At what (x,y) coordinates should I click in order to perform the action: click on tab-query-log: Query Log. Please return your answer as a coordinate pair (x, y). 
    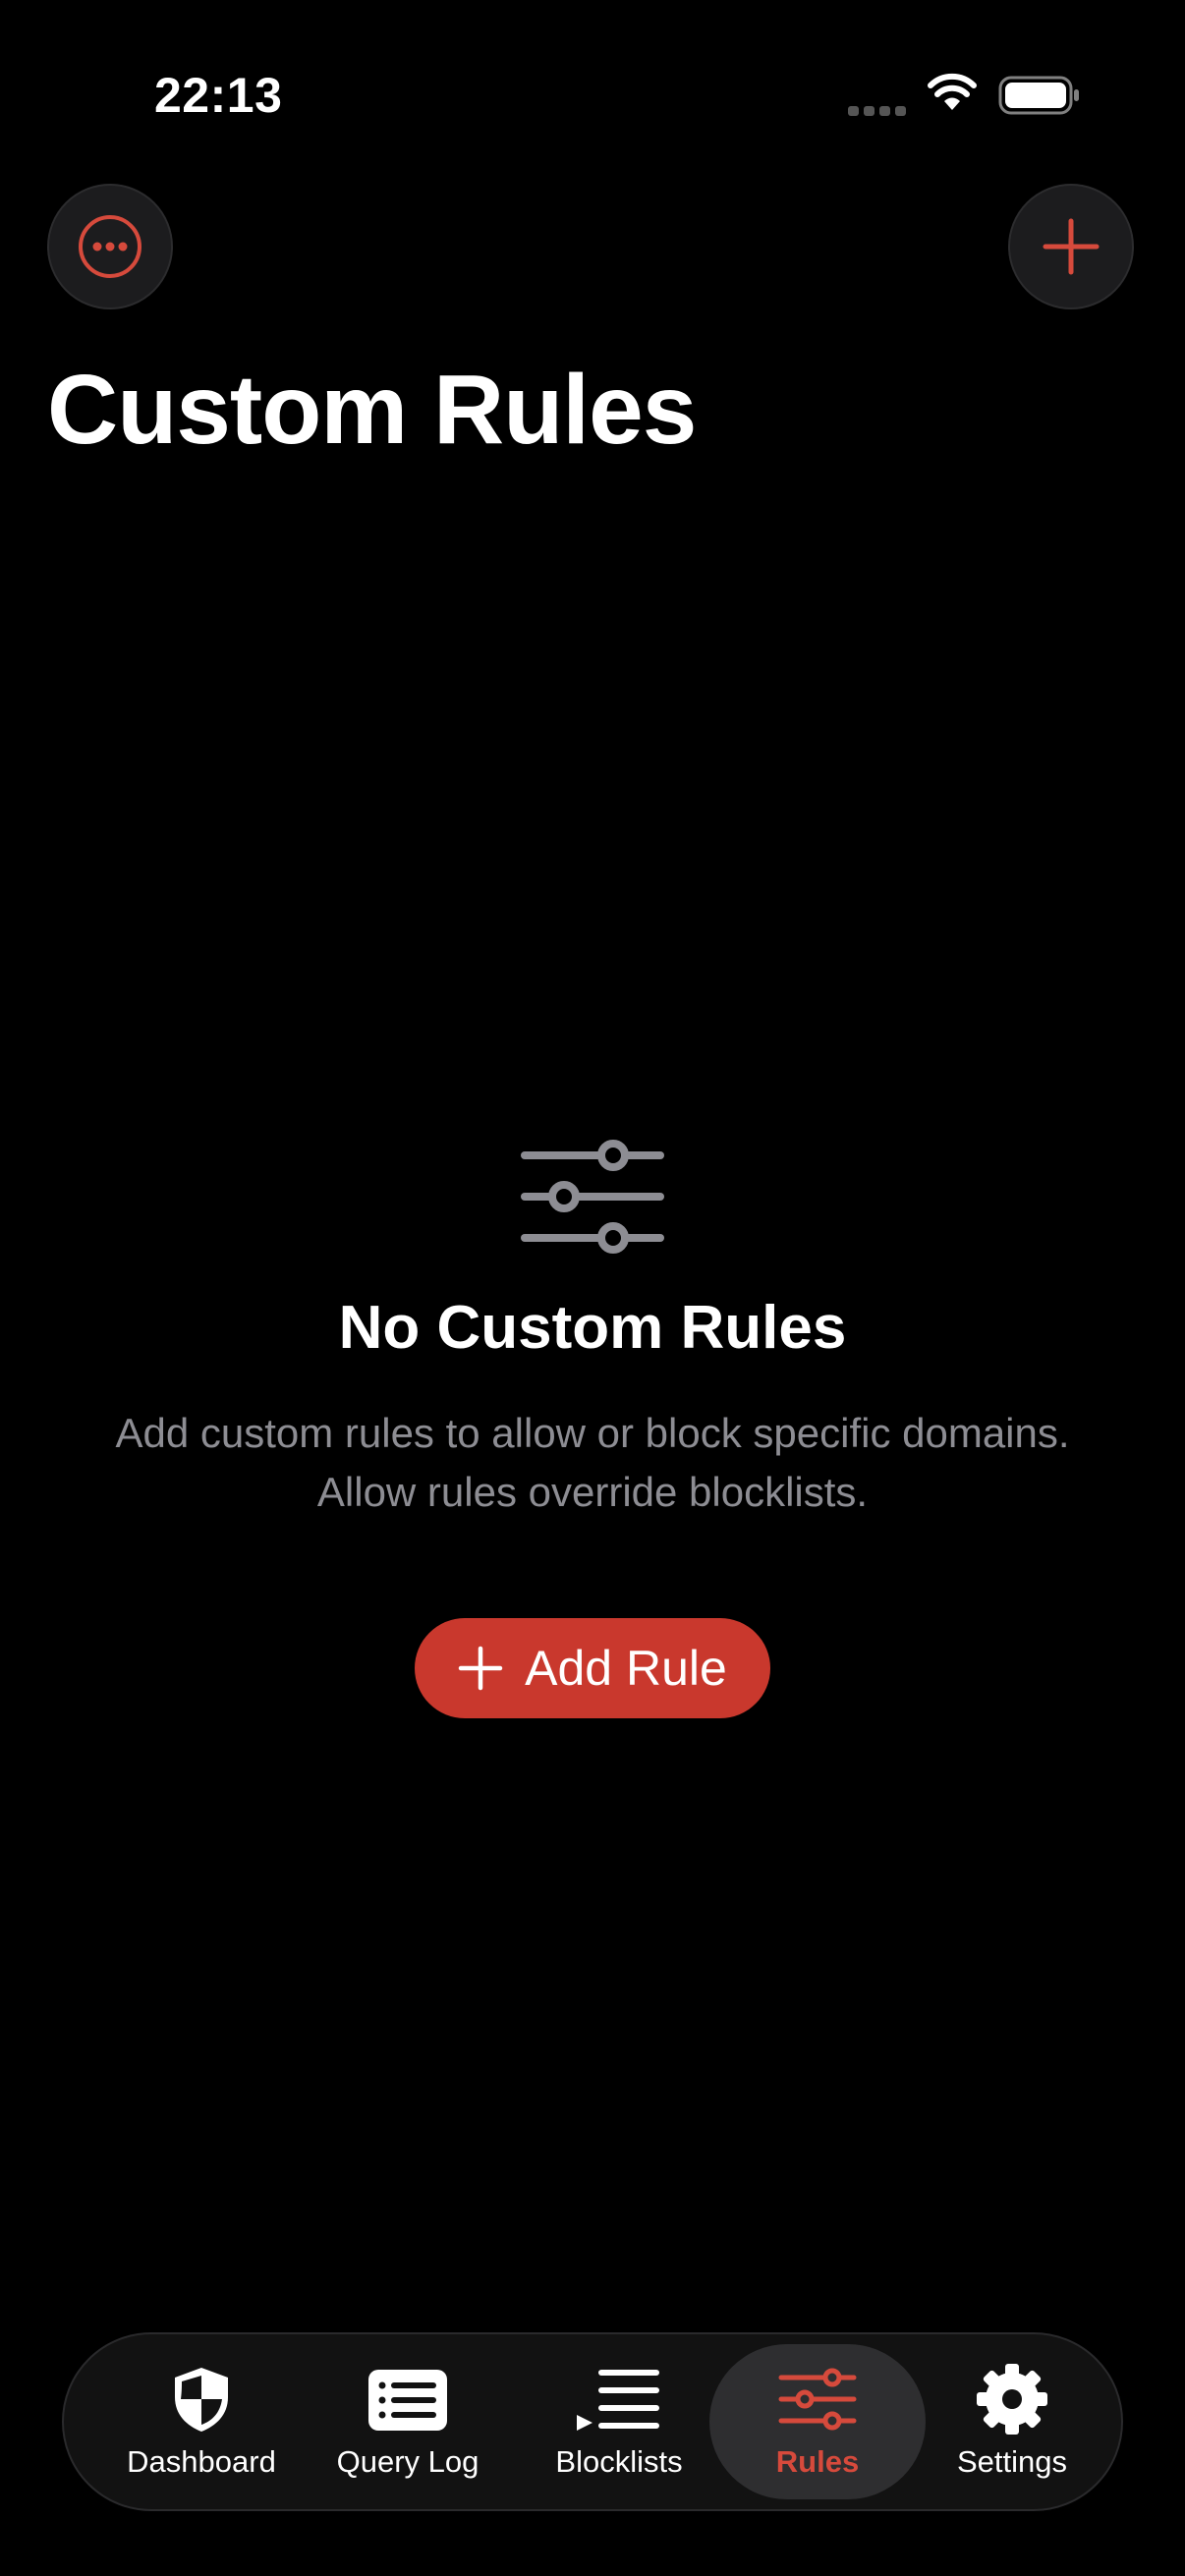
    Looking at the image, I should click on (408, 2421).